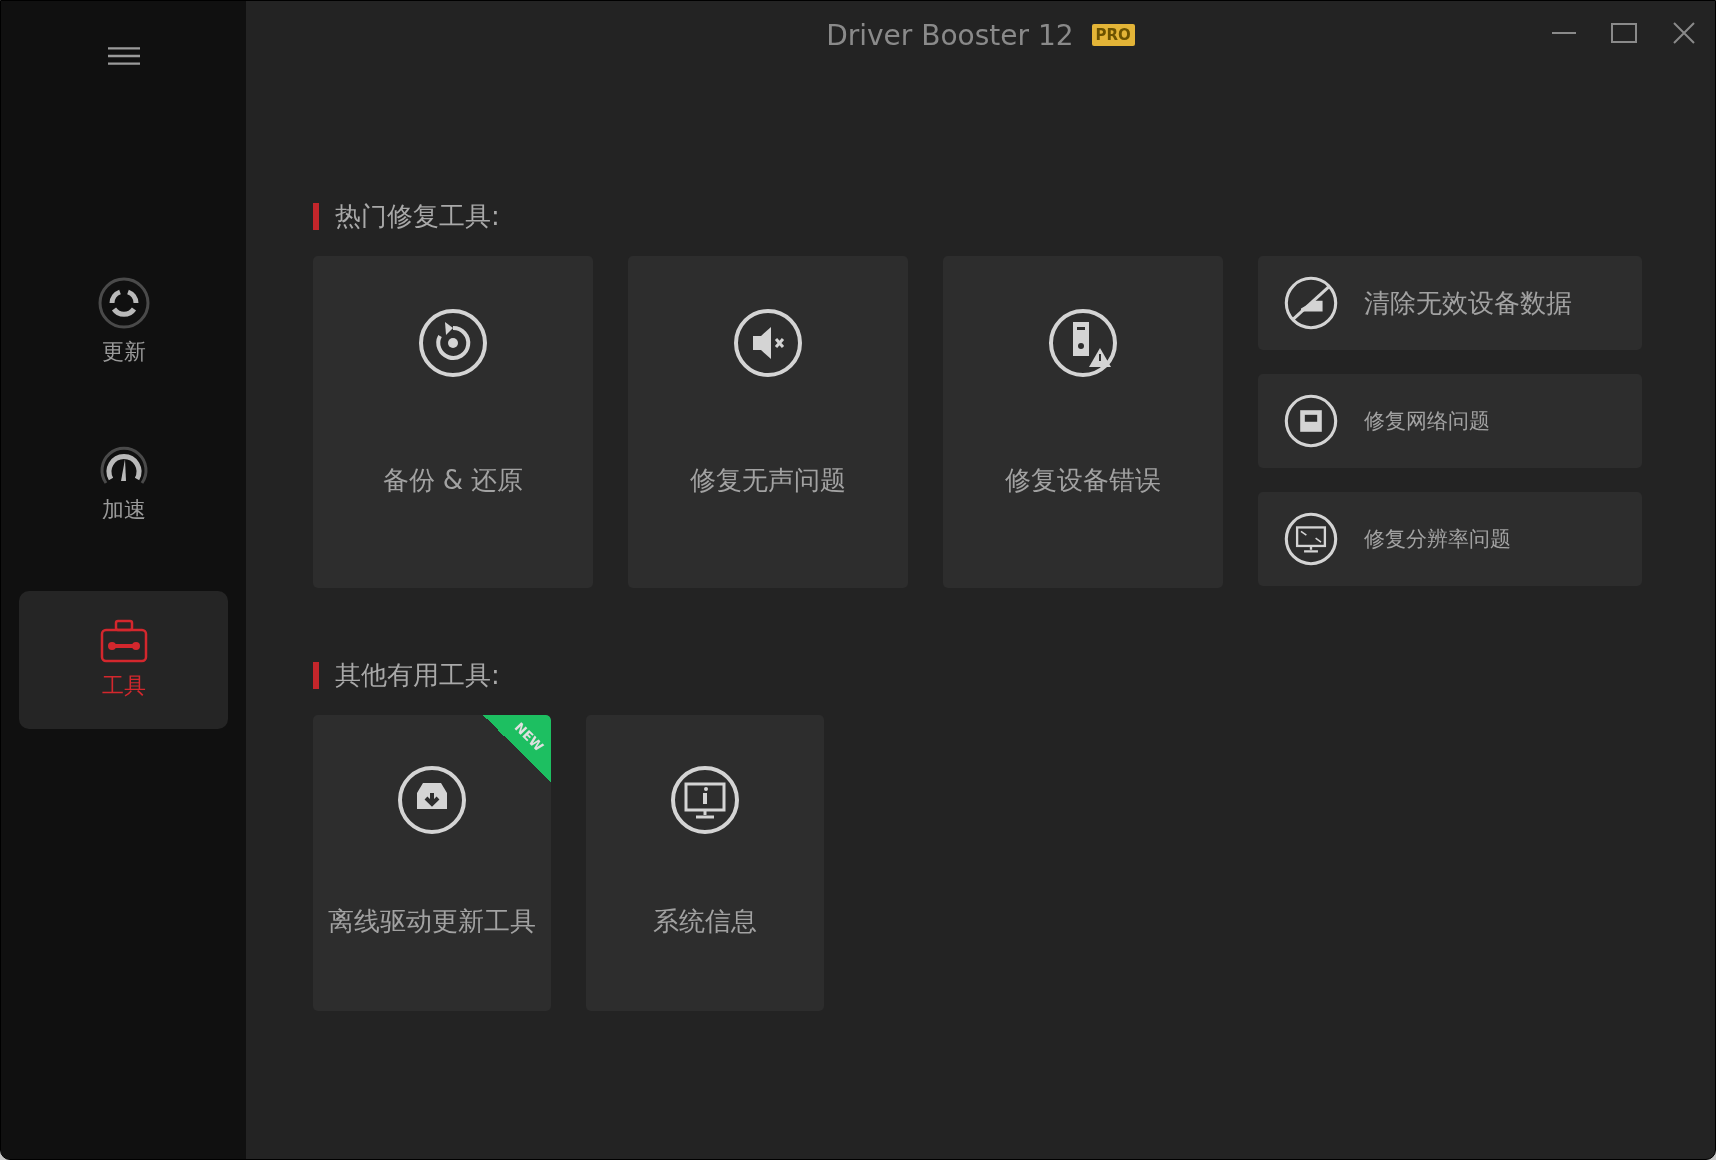 The width and height of the screenshot is (1716, 1160). What do you see at coordinates (1311, 421) in the screenshot?
I see `network-port-icon` at bounding box center [1311, 421].